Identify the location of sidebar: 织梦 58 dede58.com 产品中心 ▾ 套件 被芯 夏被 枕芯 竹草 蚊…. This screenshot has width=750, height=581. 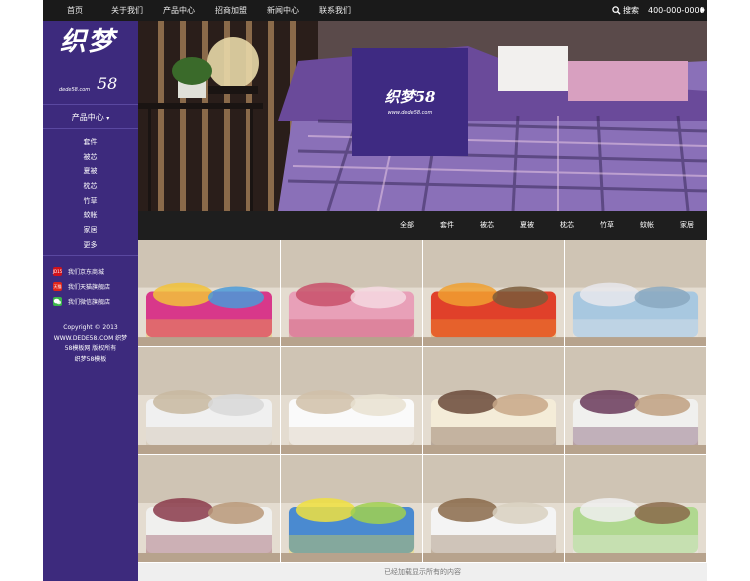
(90, 301).